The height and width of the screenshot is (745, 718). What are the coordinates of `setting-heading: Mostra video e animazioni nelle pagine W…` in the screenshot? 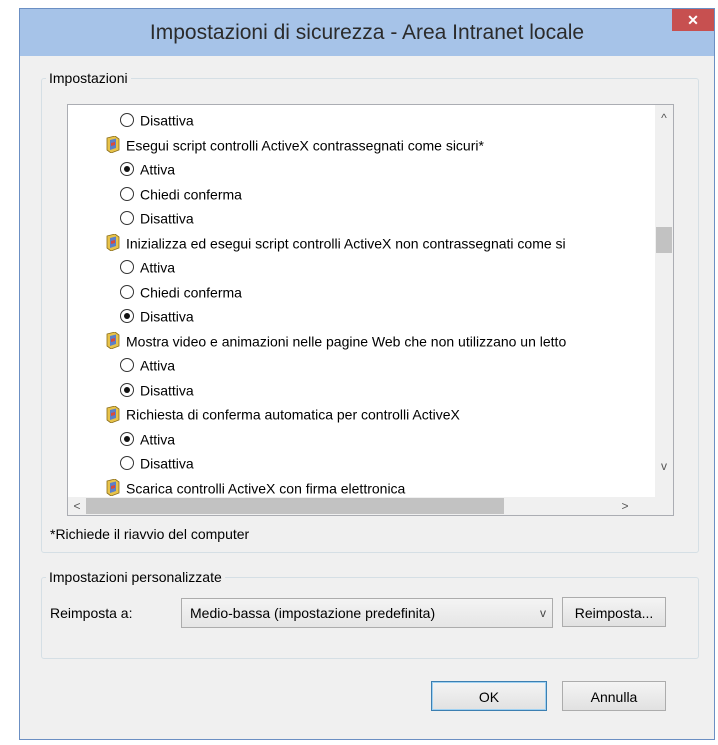 It's located at (336, 340).